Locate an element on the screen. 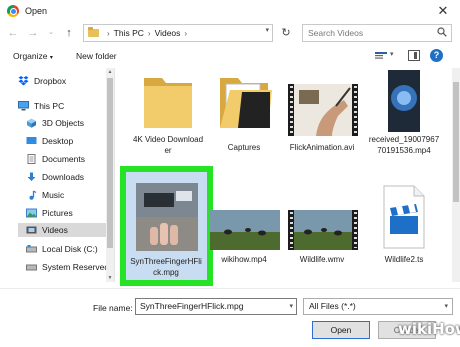  dropbox-icon is located at coordinates (23, 81).